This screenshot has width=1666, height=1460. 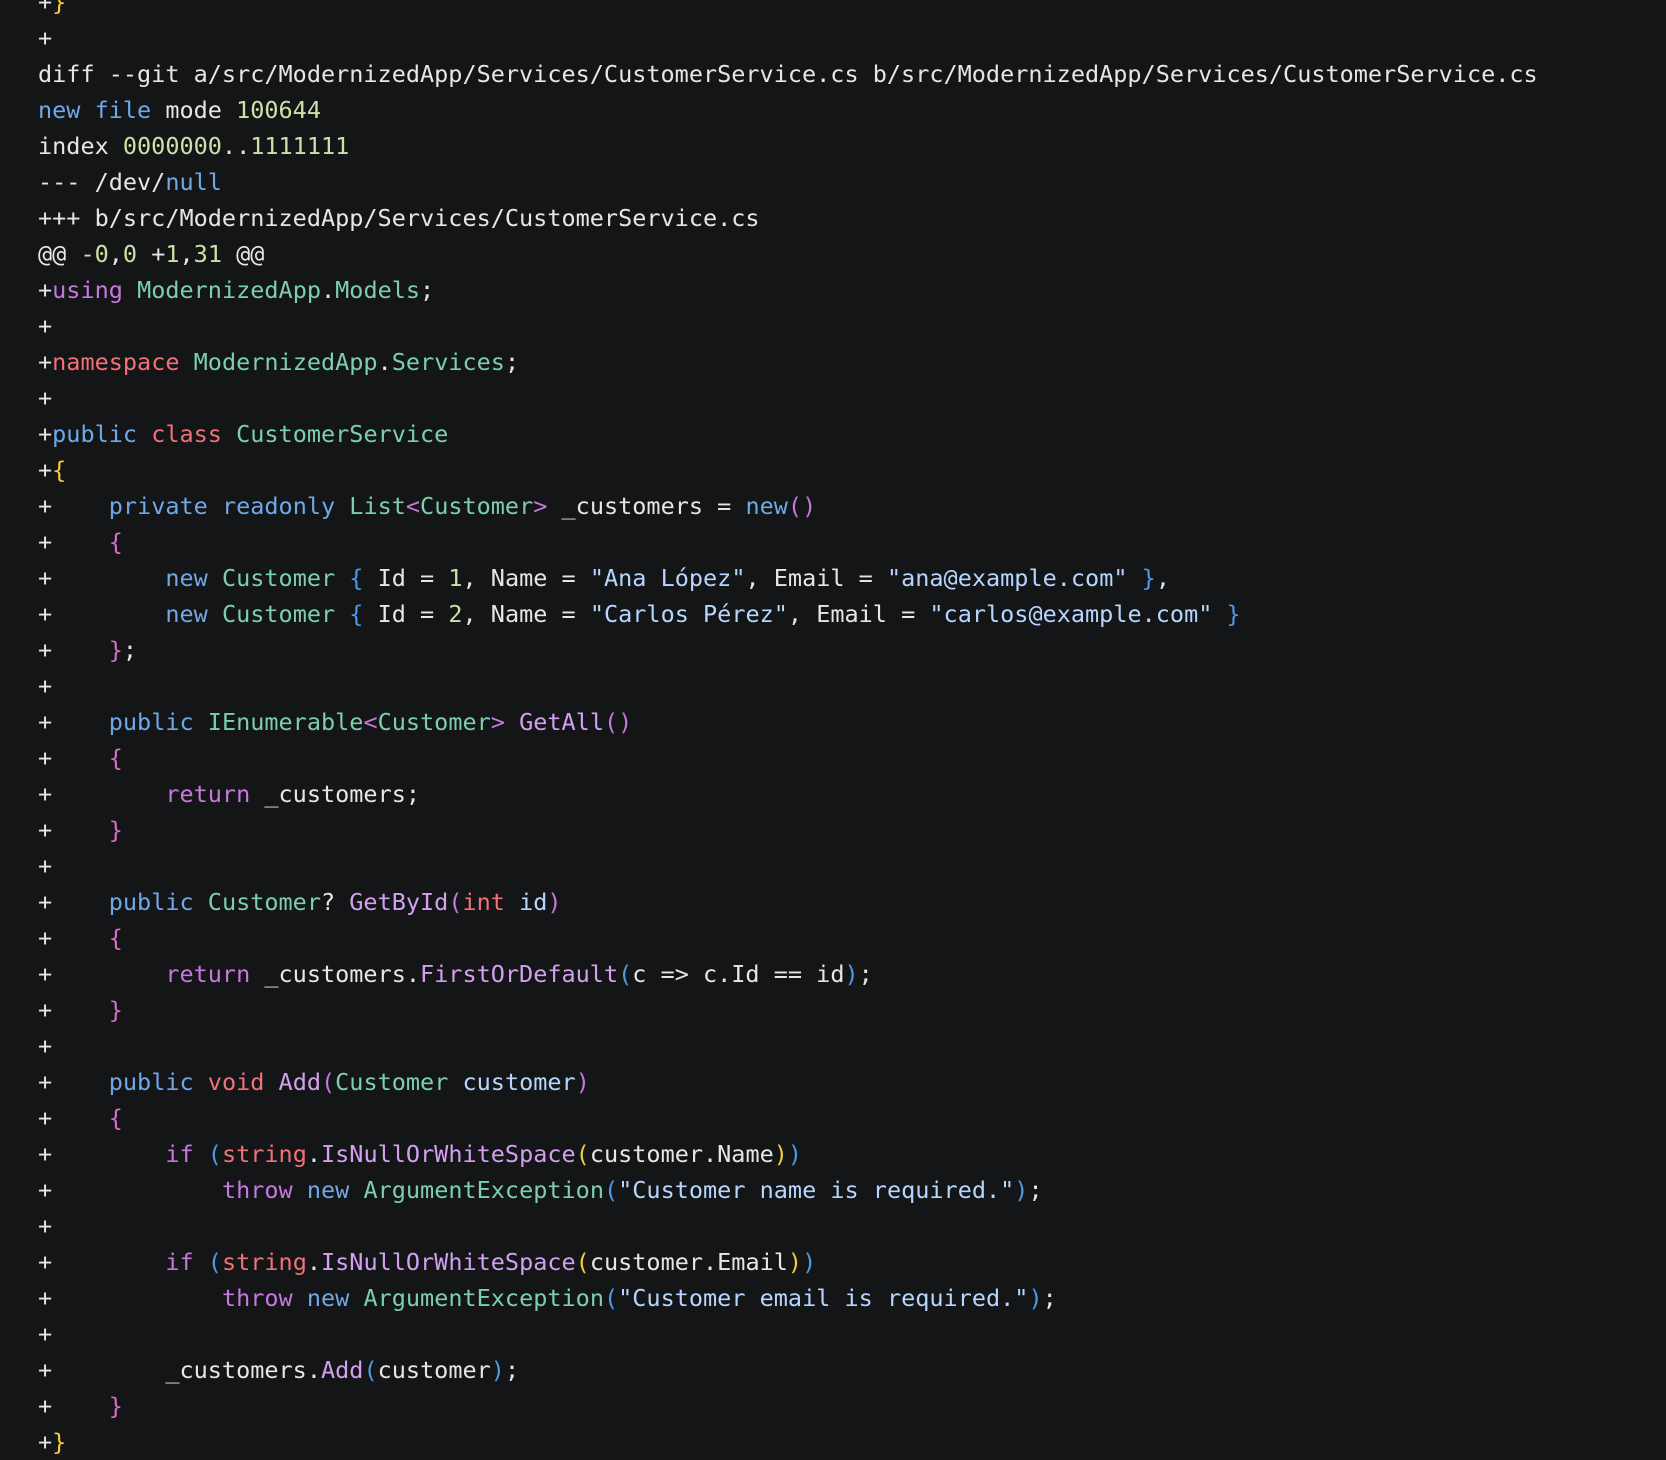 What do you see at coordinates (370, 722) in the screenshot?
I see `code-token: <` at bounding box center [370, 722].